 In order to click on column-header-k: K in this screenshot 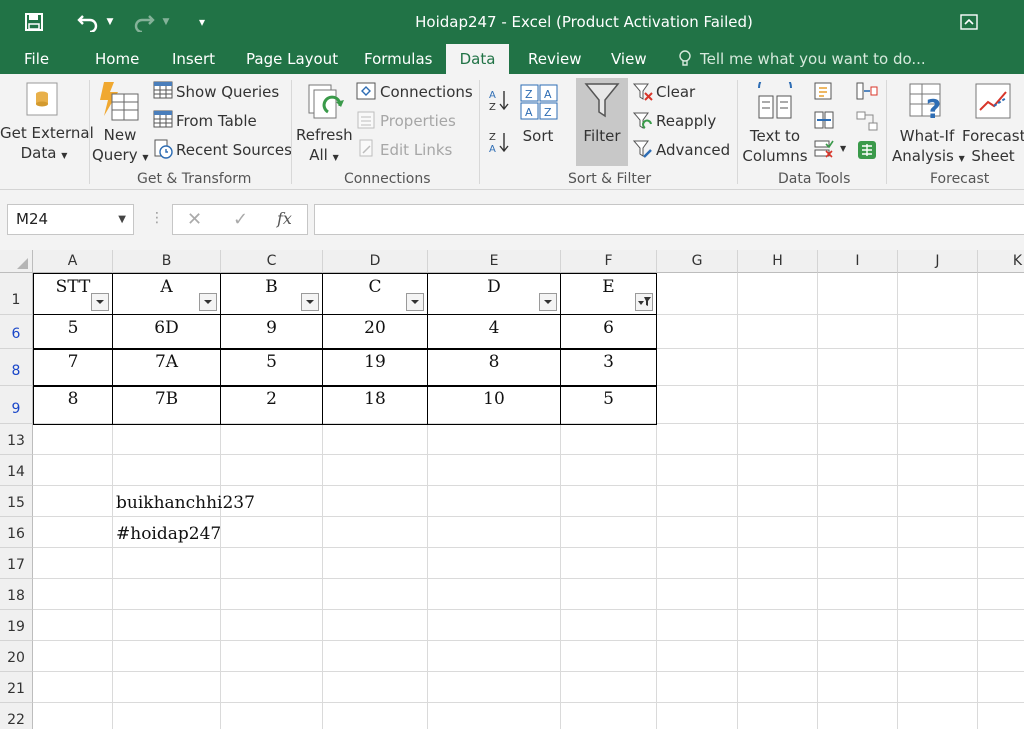, I will do `click(1001, 261)`.